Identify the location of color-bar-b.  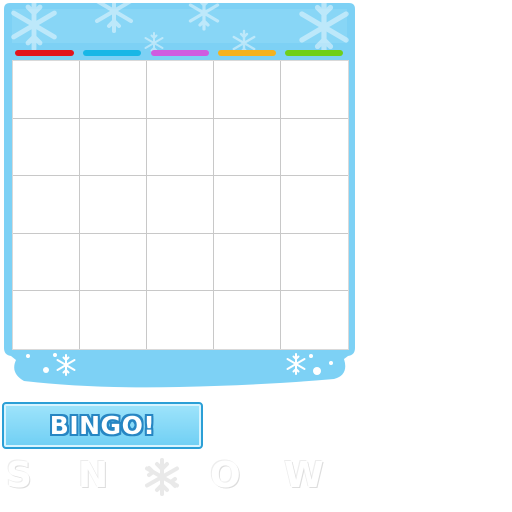
(44, 53).